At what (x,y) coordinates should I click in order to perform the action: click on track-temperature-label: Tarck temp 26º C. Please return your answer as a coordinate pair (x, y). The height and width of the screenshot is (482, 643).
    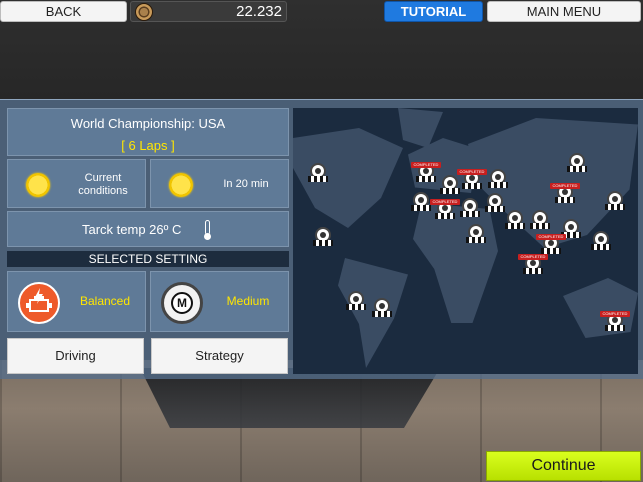
    Looking at the image, I should click on (132, 229).